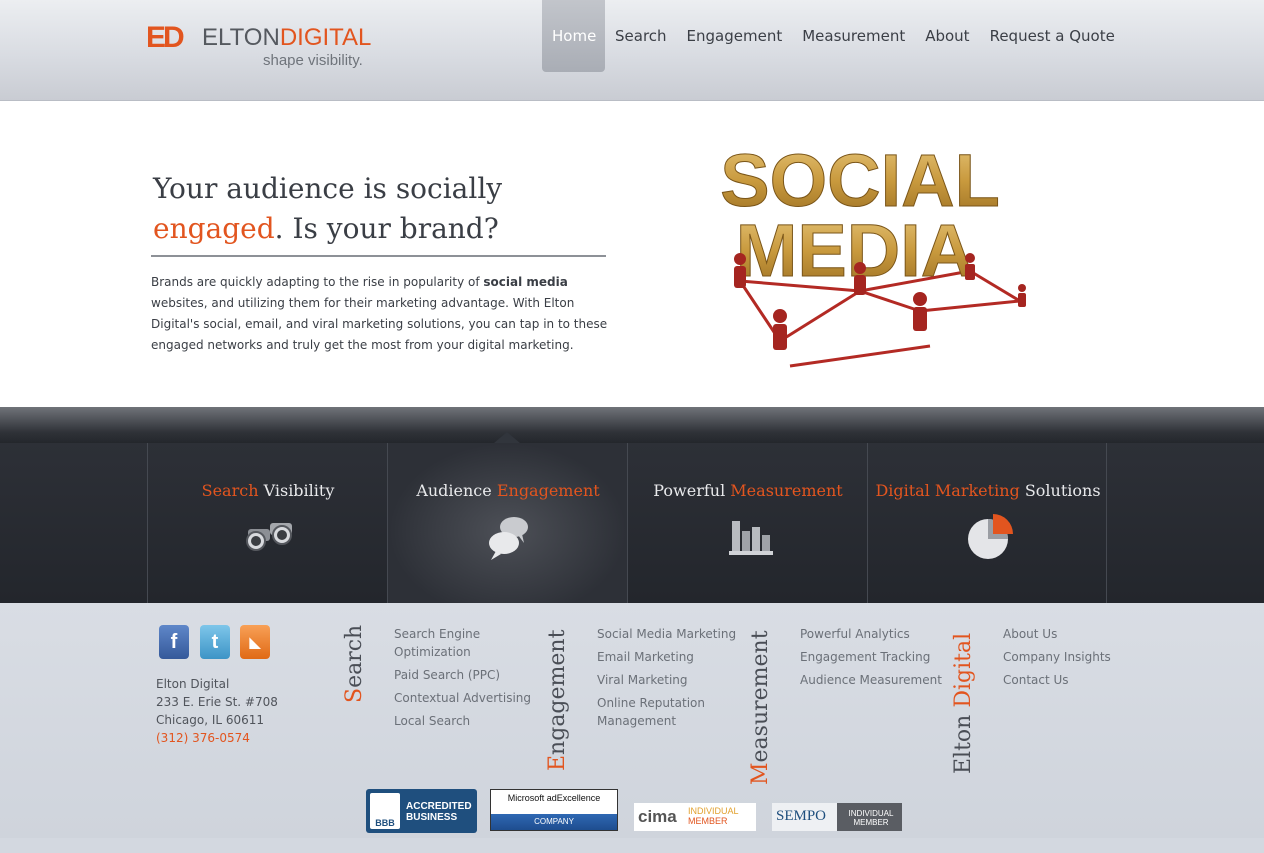  I want to click on sempo-badge-bottom: MEMBER, so click(871, 822).